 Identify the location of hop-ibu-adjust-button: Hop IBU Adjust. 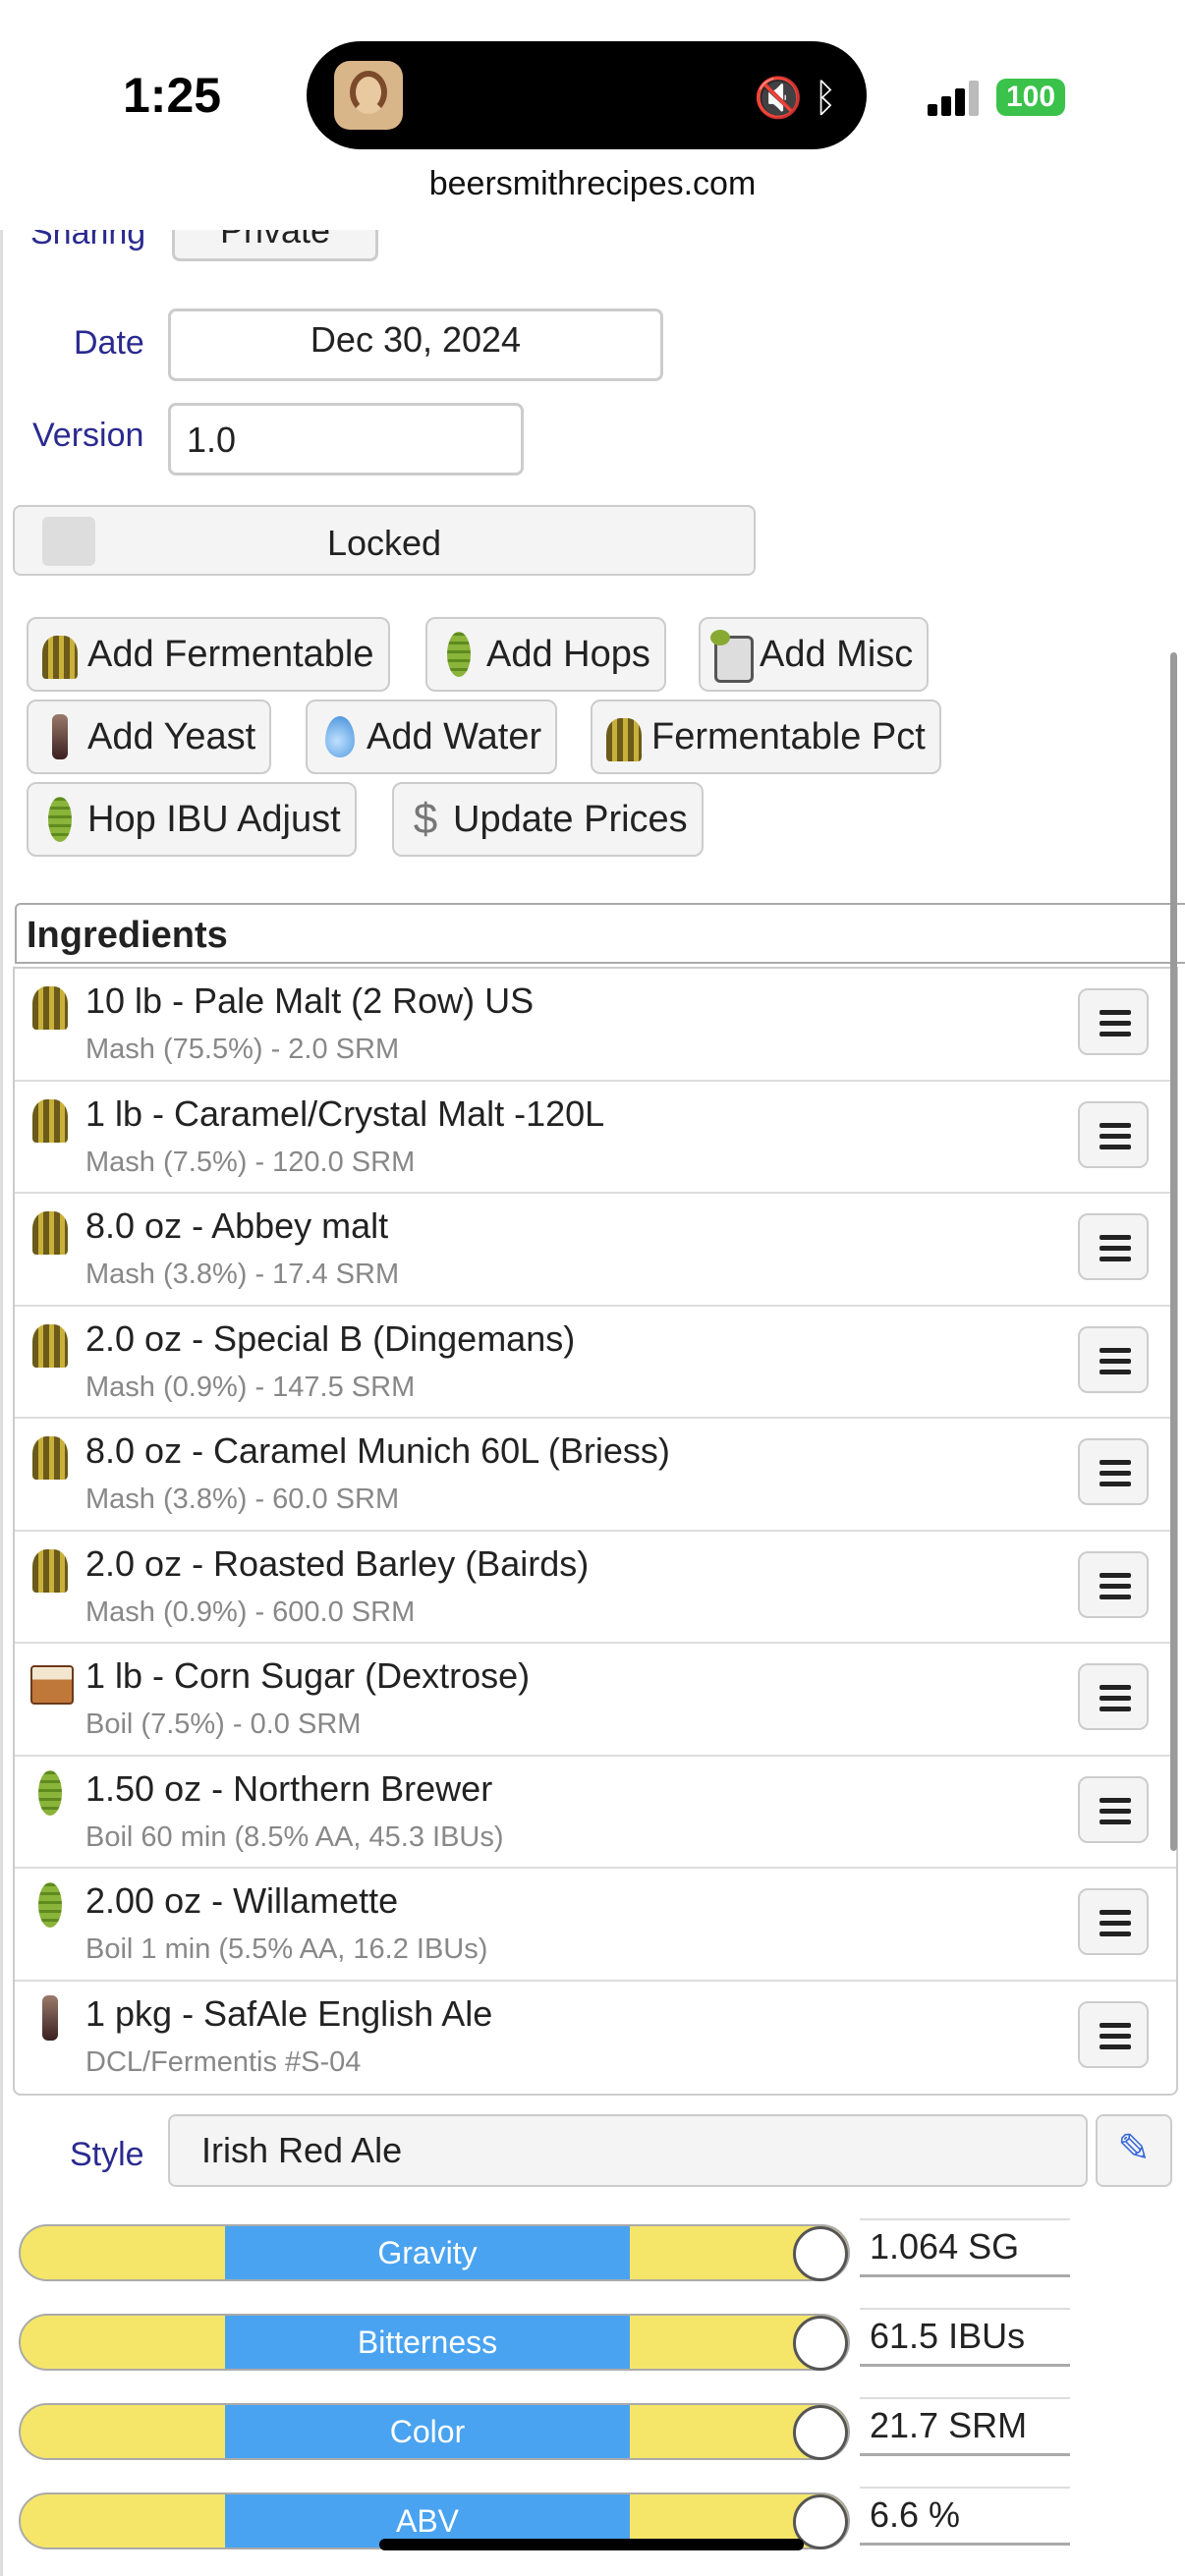
(192, 819).